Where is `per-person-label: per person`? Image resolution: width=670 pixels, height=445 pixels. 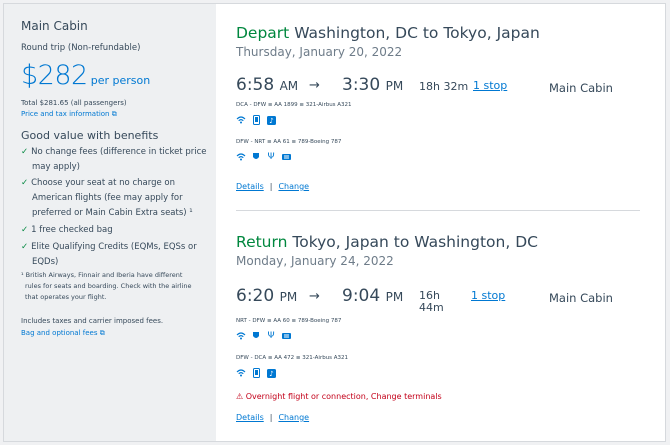 per-person-label: per person is located at coordinates (120, 80).